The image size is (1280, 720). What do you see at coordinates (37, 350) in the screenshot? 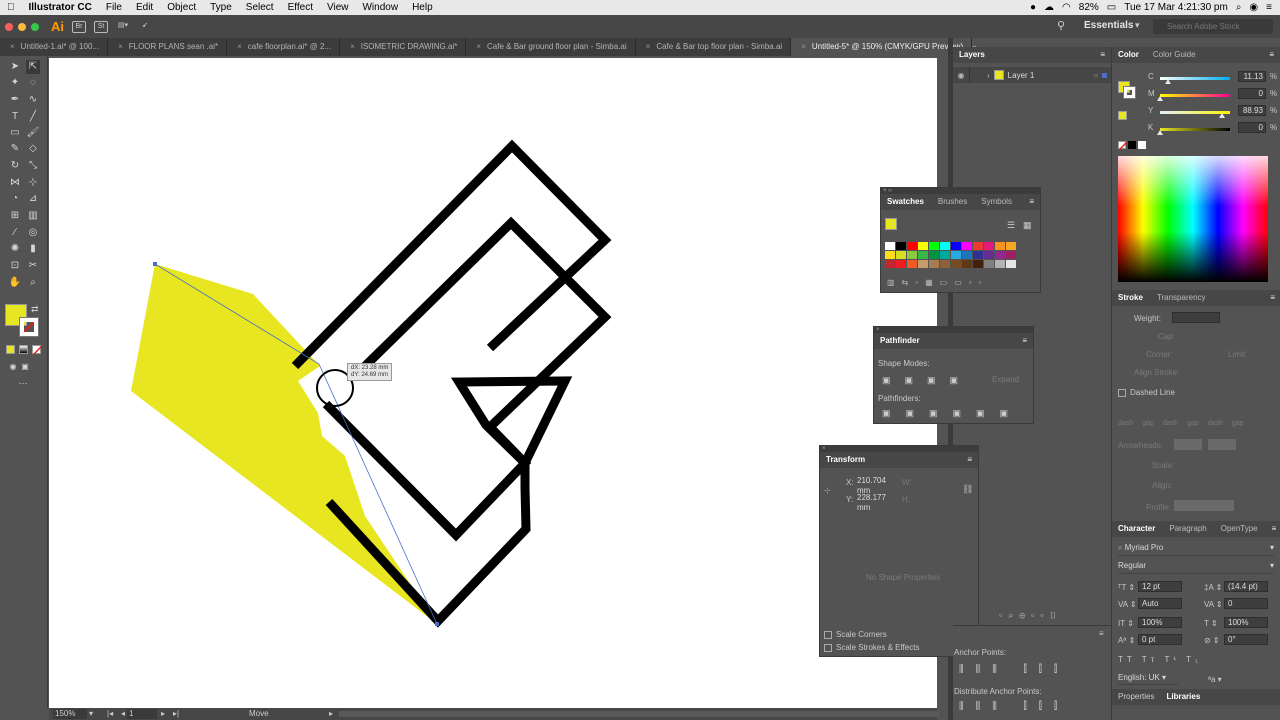
I see `none-mode-icon` at bounding box center [37, 350].